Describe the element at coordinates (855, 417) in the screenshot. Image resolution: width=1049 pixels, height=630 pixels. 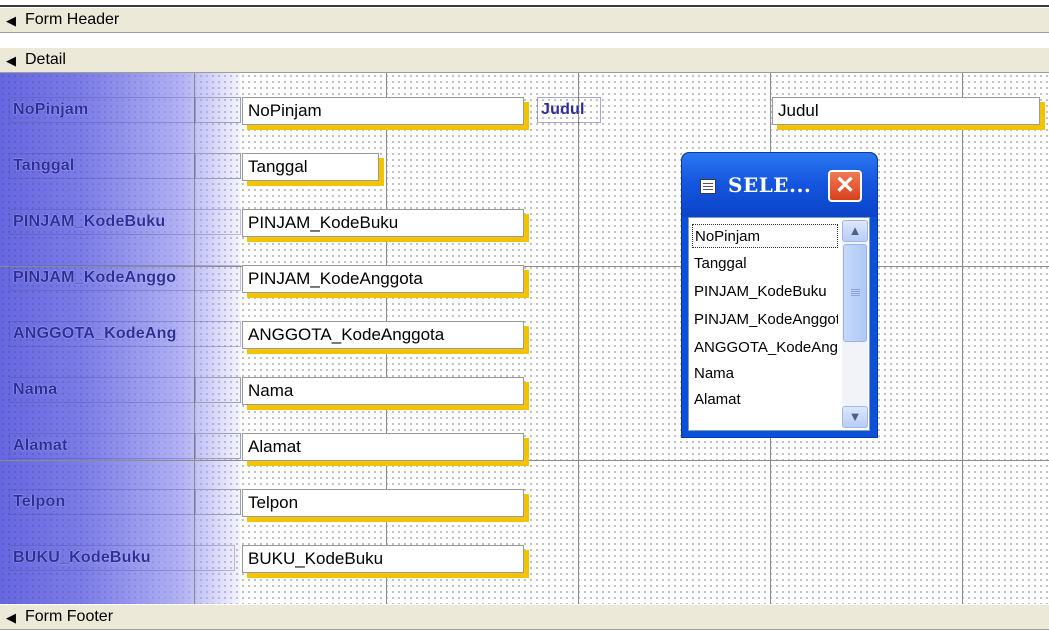
I see `scroll-down-icon: ▼` at that location.